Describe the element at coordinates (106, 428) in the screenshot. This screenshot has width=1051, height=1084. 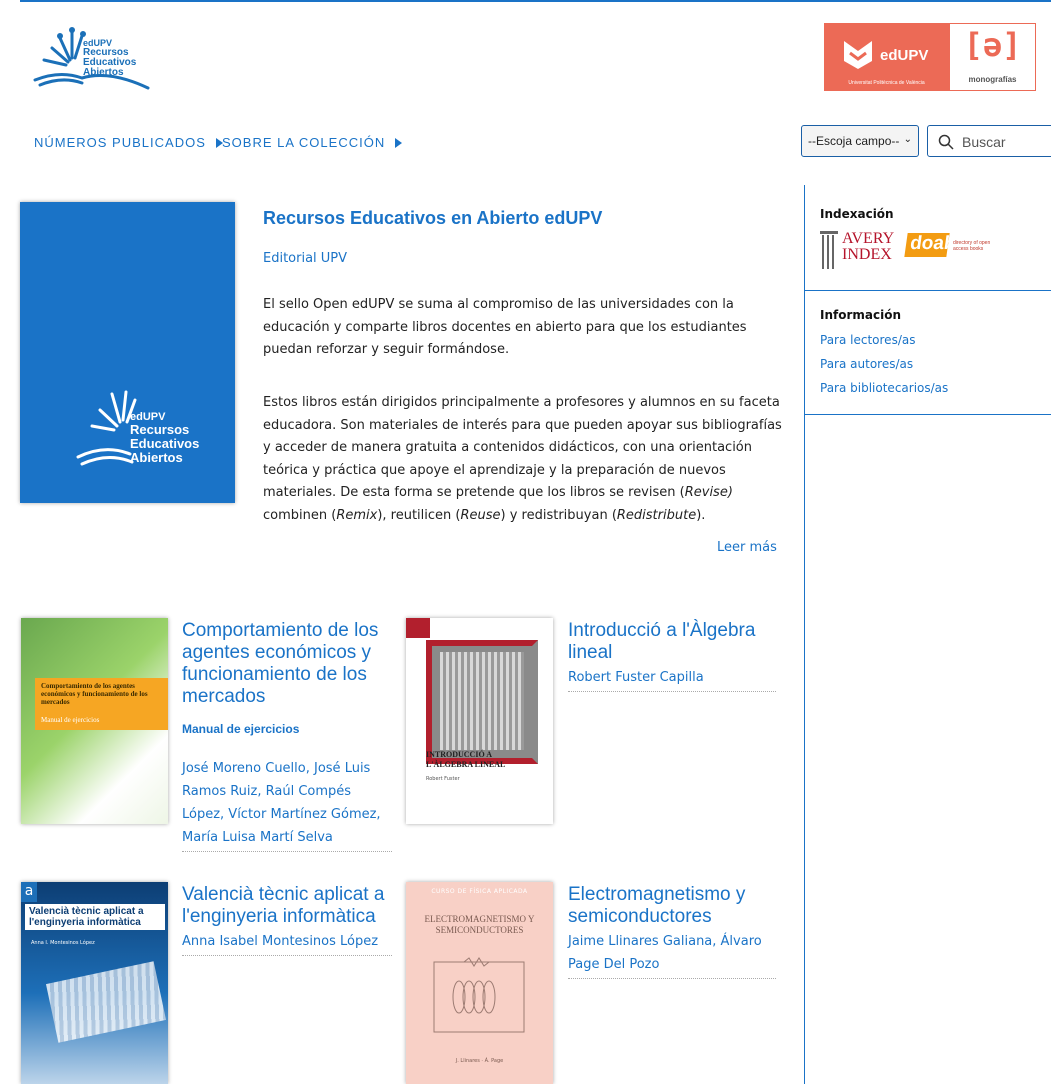
I see `book-hands-icon` at that location.